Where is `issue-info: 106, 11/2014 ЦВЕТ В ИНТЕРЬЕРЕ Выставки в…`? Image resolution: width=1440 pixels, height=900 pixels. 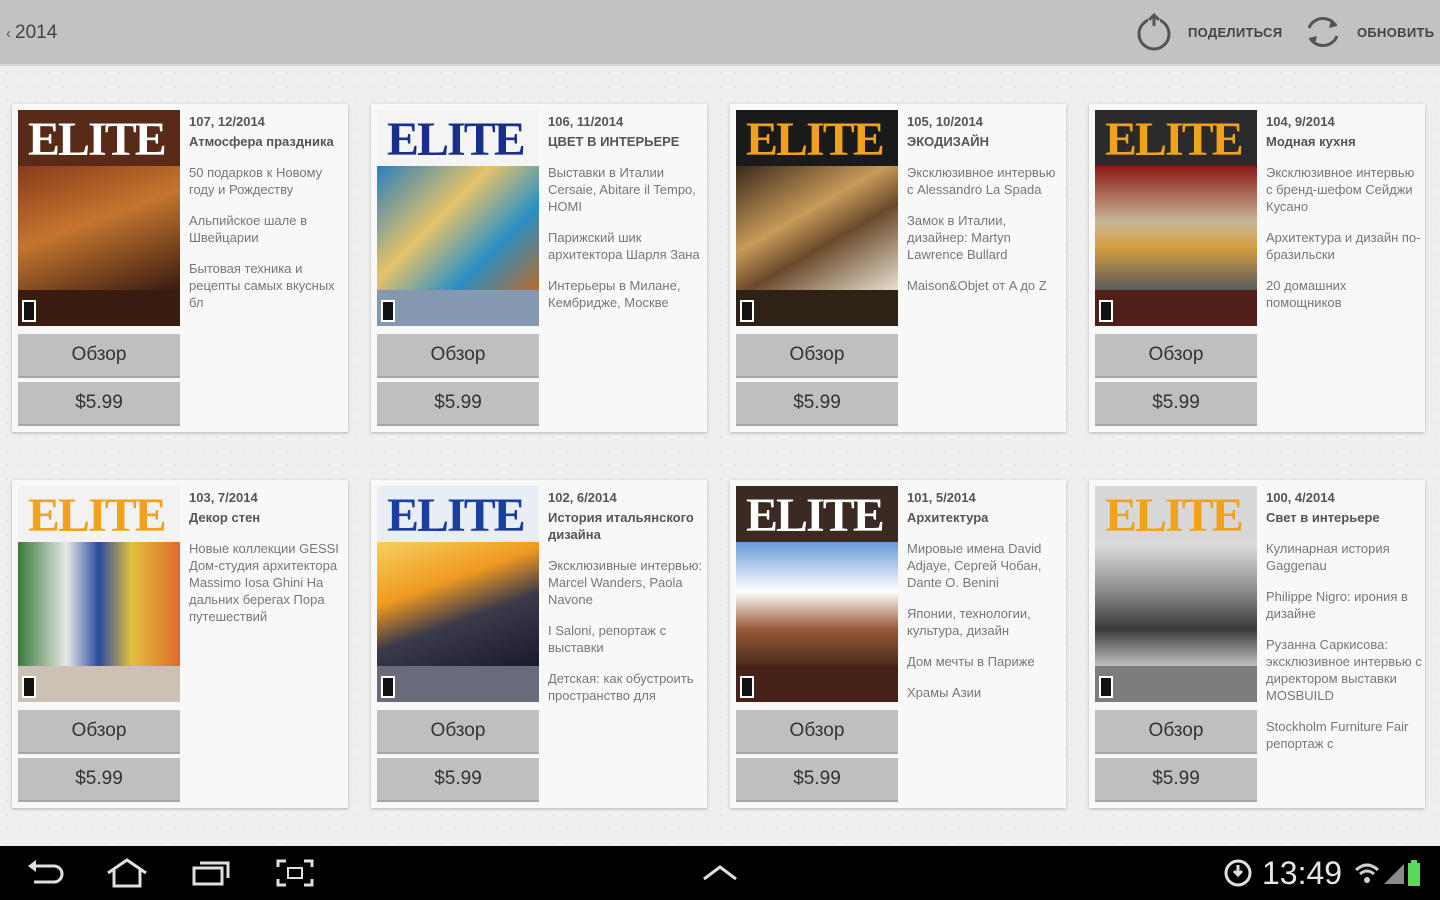 issue-info: 106, 11/2014 ЦВЕТ В ИНТЕРЬЕРЕ Выставки в… is located at coordinates (626, 219).